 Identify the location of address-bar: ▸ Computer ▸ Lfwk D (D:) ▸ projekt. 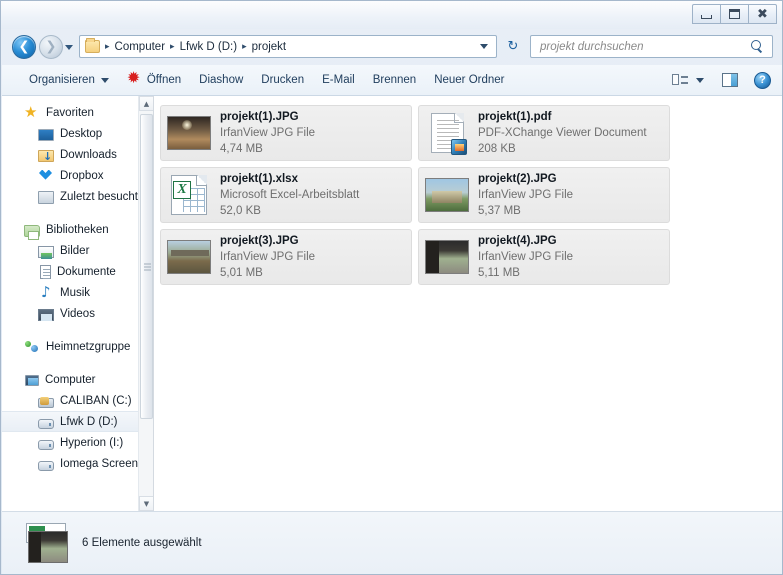
(288, 46).